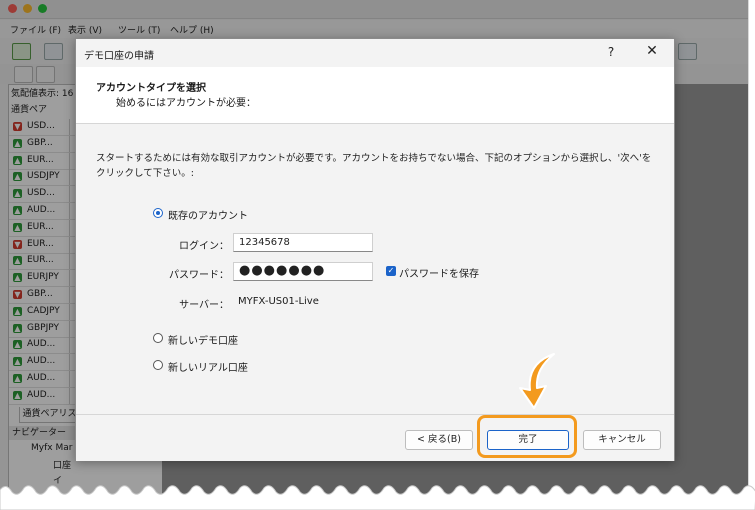 The image size is (755, 510). Describe the element at coordinates (145, 173) in the screenshot. I see `description-line-2: クリックして下さい。:` at that location.